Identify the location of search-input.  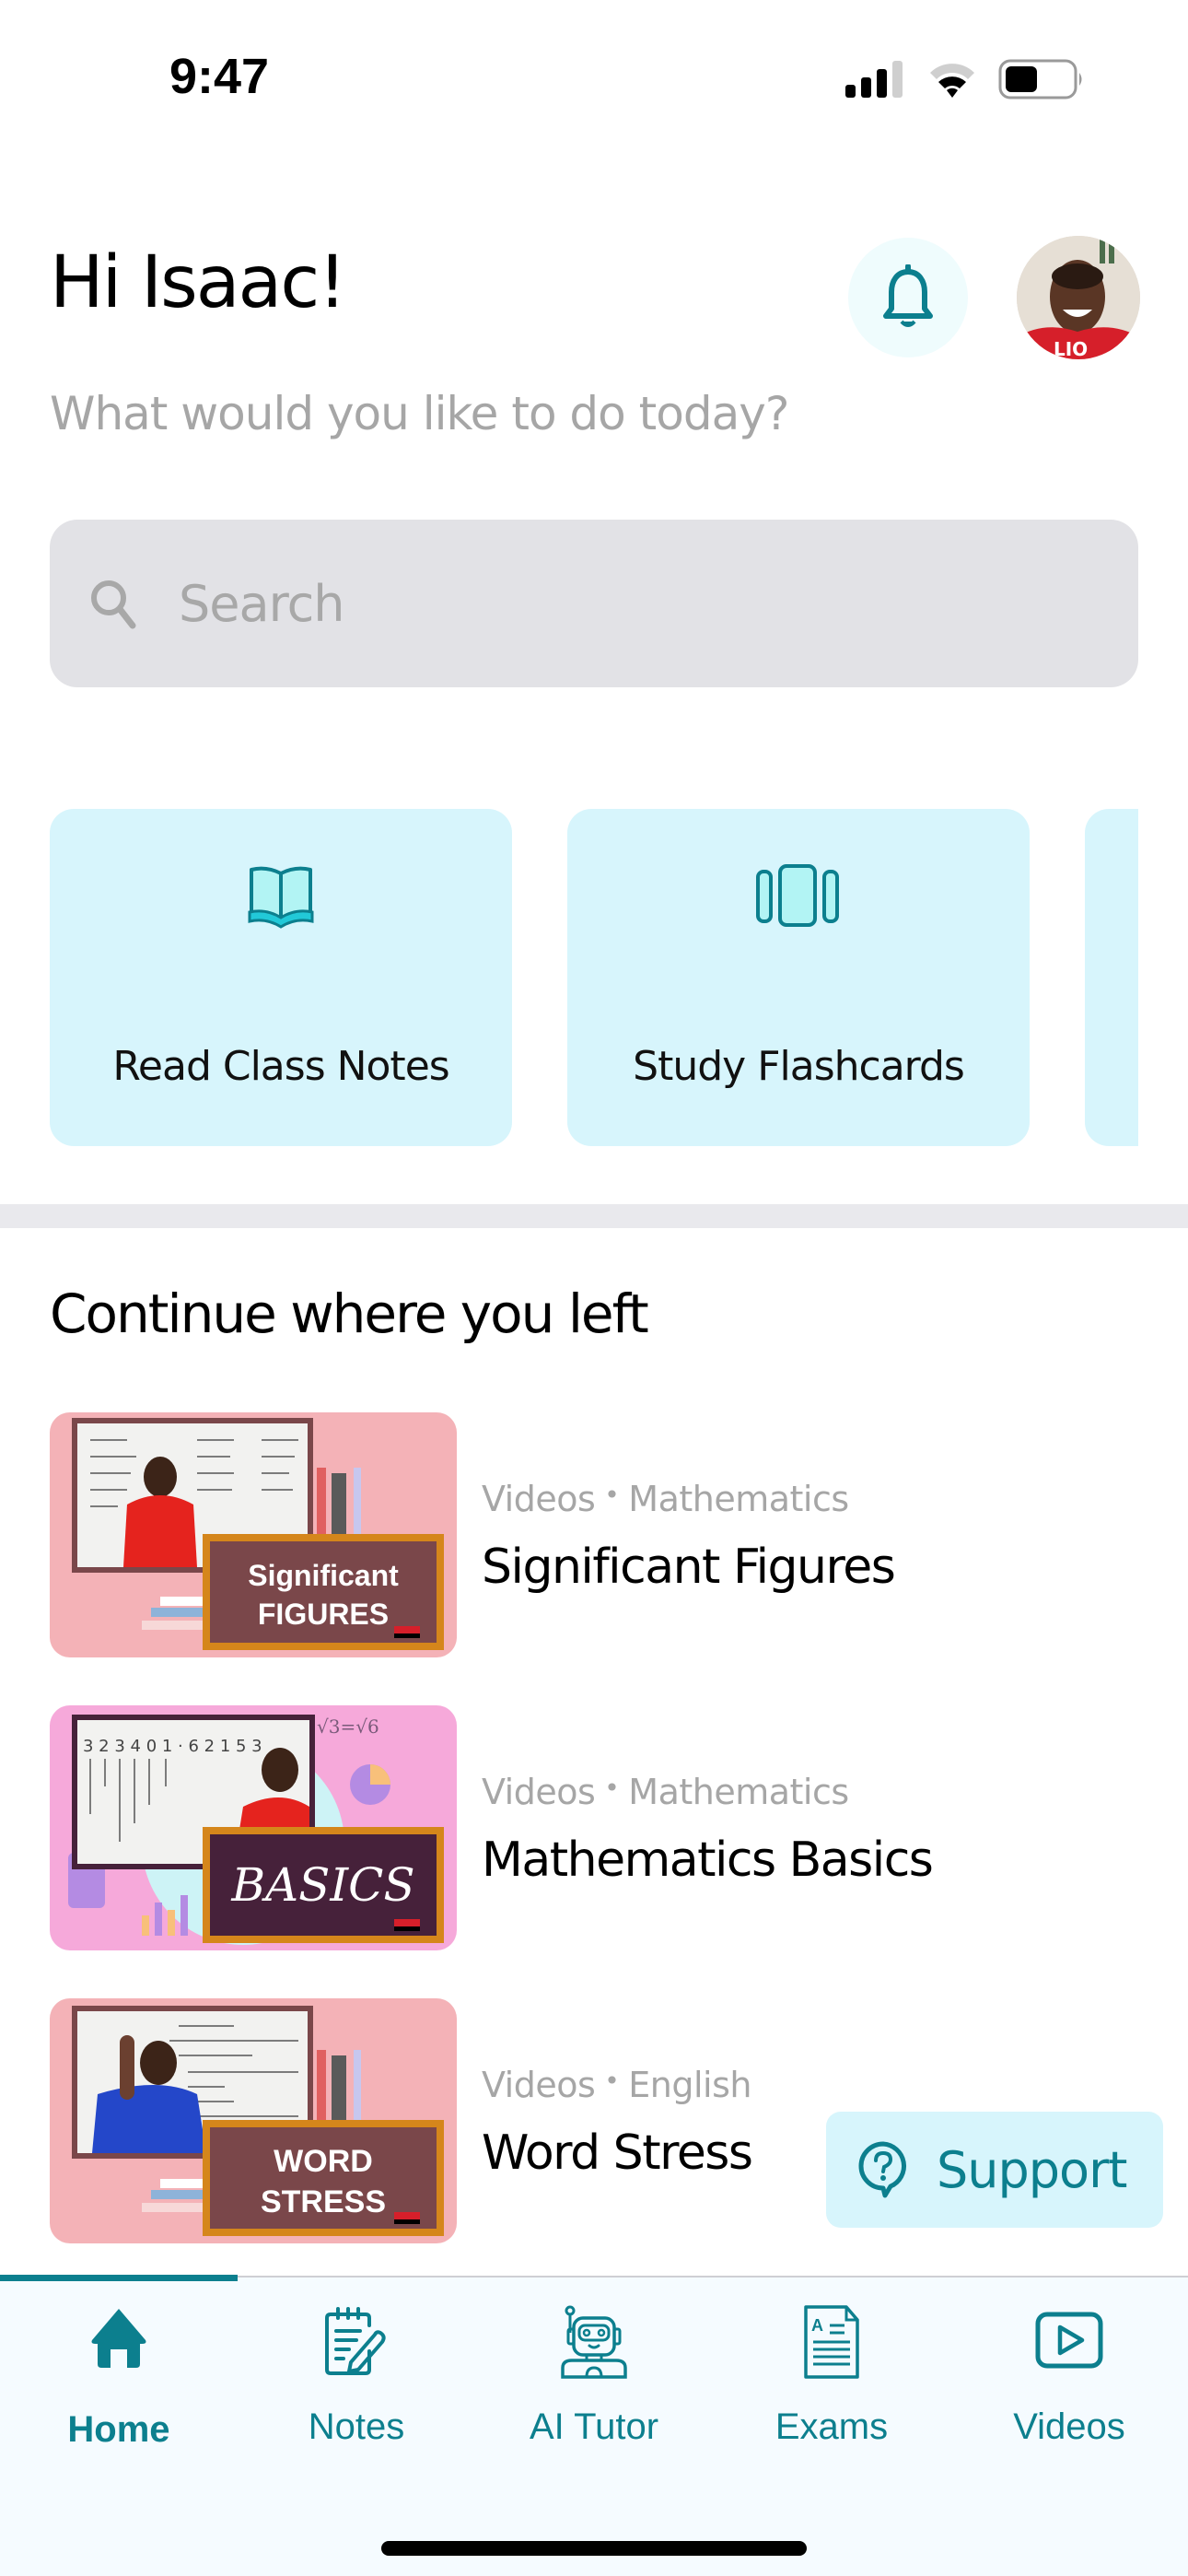
(593, 603).